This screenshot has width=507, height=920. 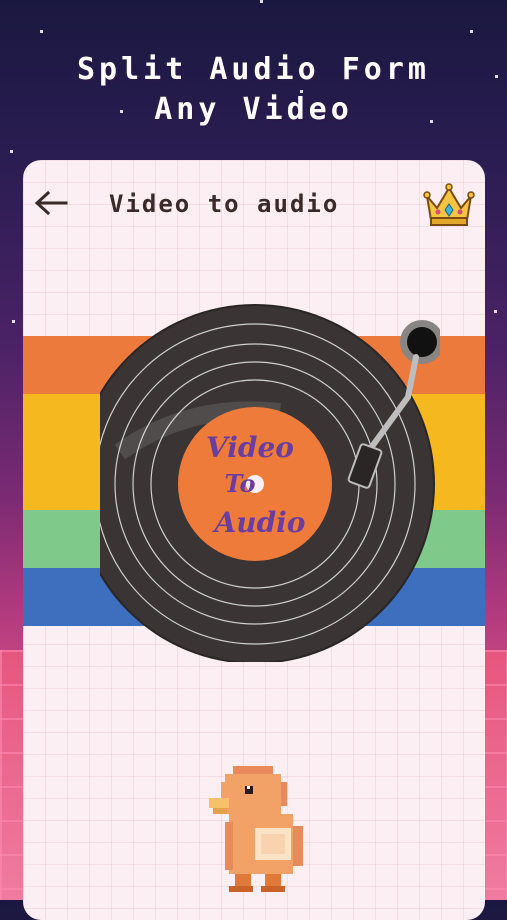 I want to click on promo-headline: Split Audio Form Any Video, so click(x=253, y=90).